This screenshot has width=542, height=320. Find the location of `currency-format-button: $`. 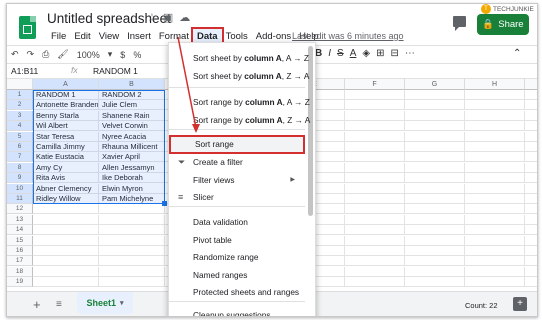

currency-format-button: $ is located at coordinates (122, 55).